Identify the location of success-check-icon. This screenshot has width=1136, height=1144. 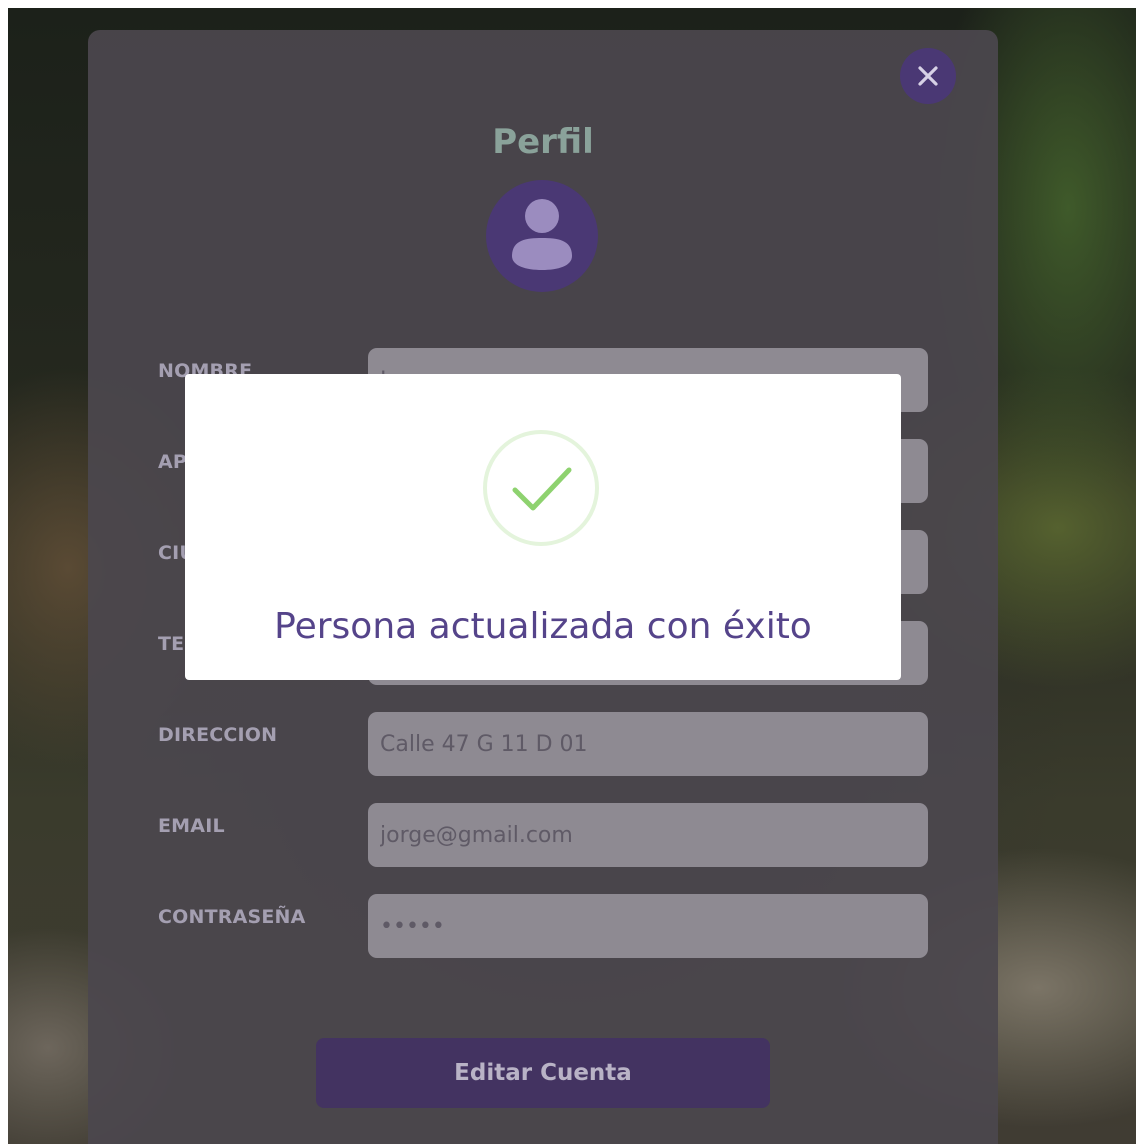
(541, 488).